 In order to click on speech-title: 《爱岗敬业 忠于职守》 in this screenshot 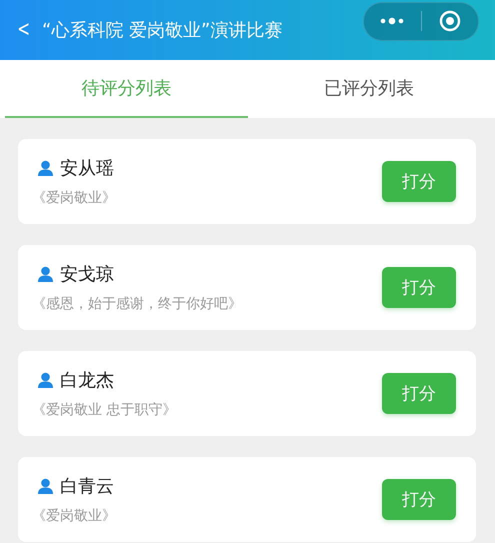, I will do `click(105, 410)`.